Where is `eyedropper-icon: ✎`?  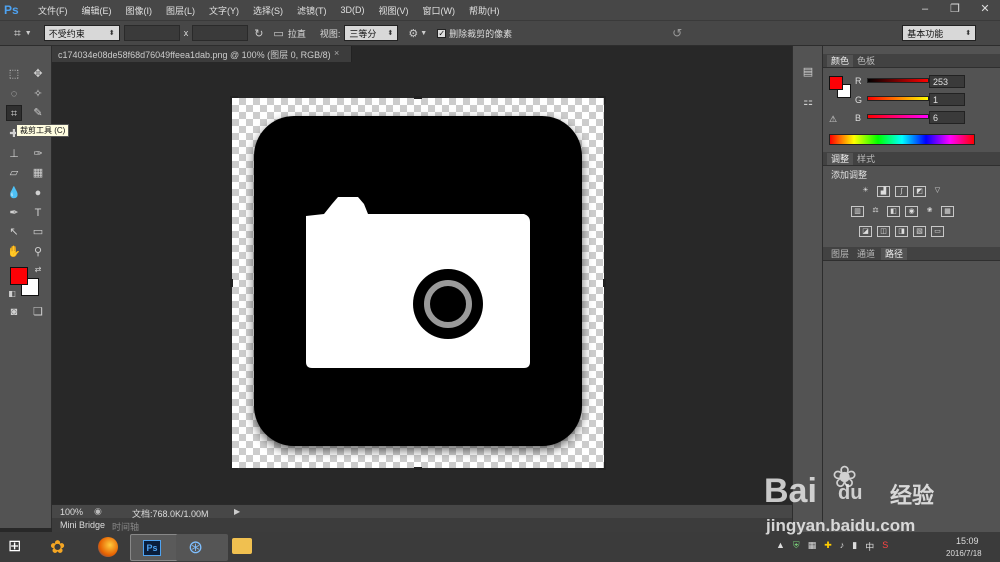 eyedropper-icon: ✎ is located at coordinates (38, 113).